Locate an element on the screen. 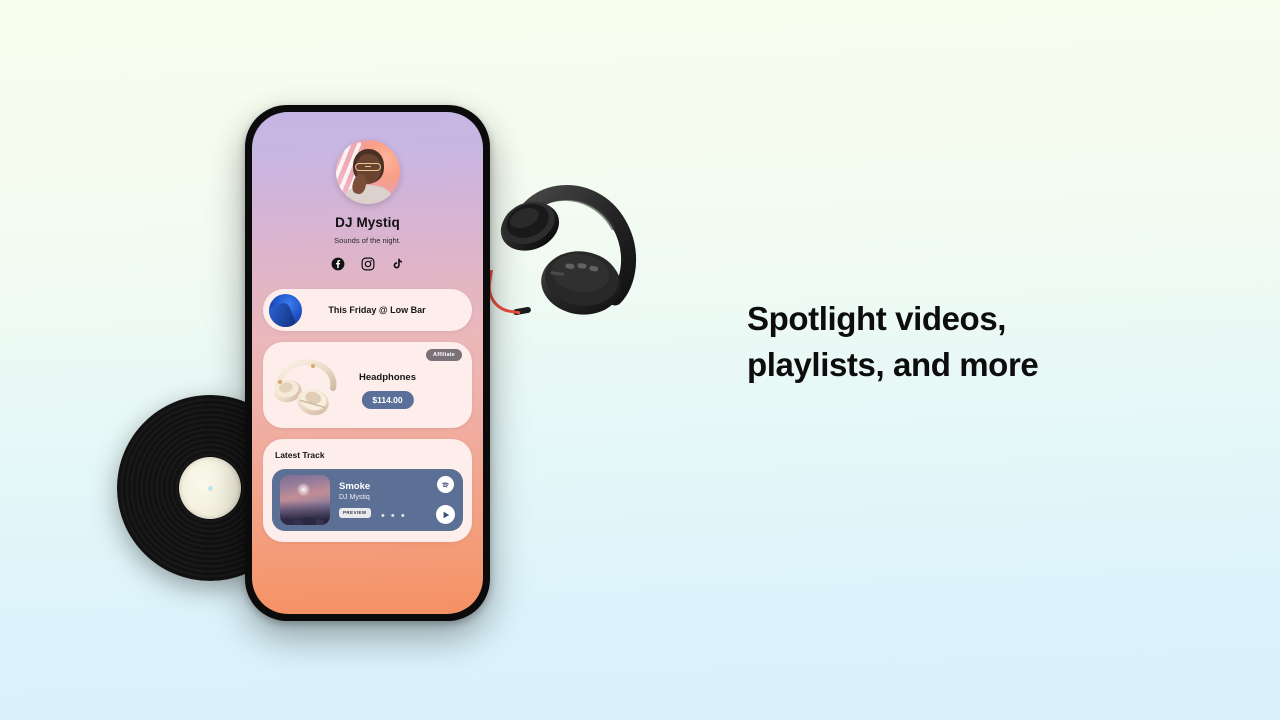 Image resolution: width=1280 pixels, height=720 pixels. latest-track-title: Latest Track is located at coordinates (300, 455).